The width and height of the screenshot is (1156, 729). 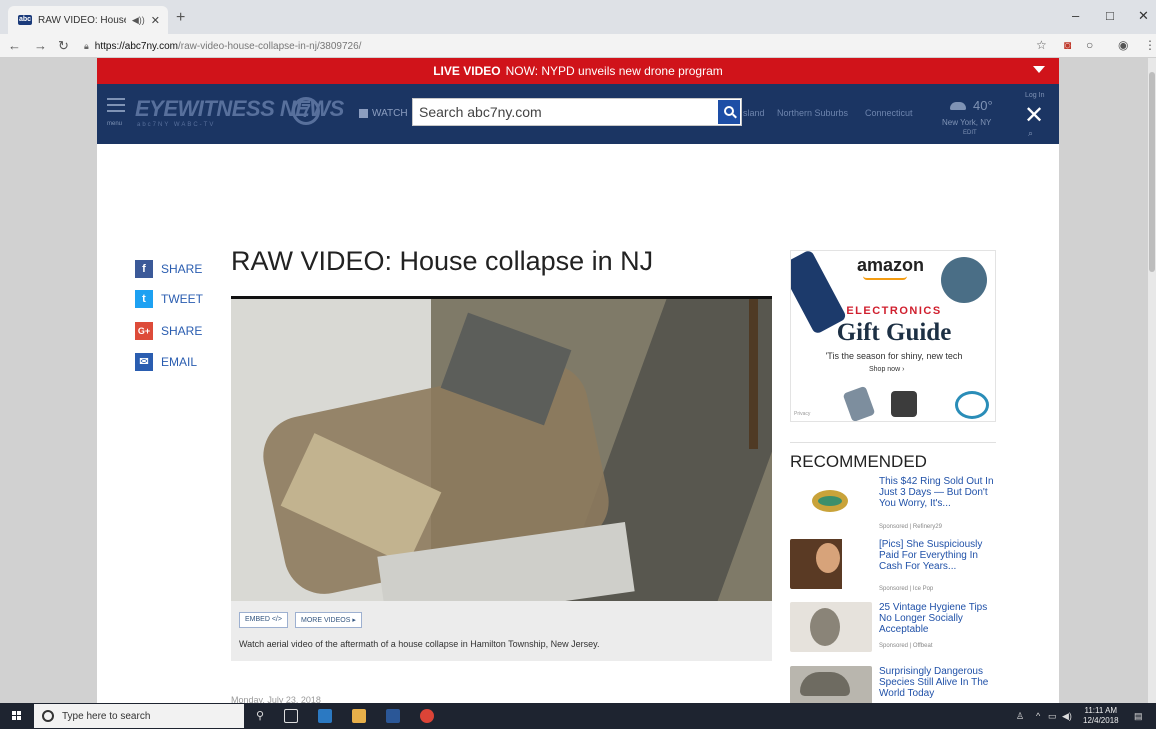 I want to click on share-facebook: f SHARE, so click(x=168, y=269).